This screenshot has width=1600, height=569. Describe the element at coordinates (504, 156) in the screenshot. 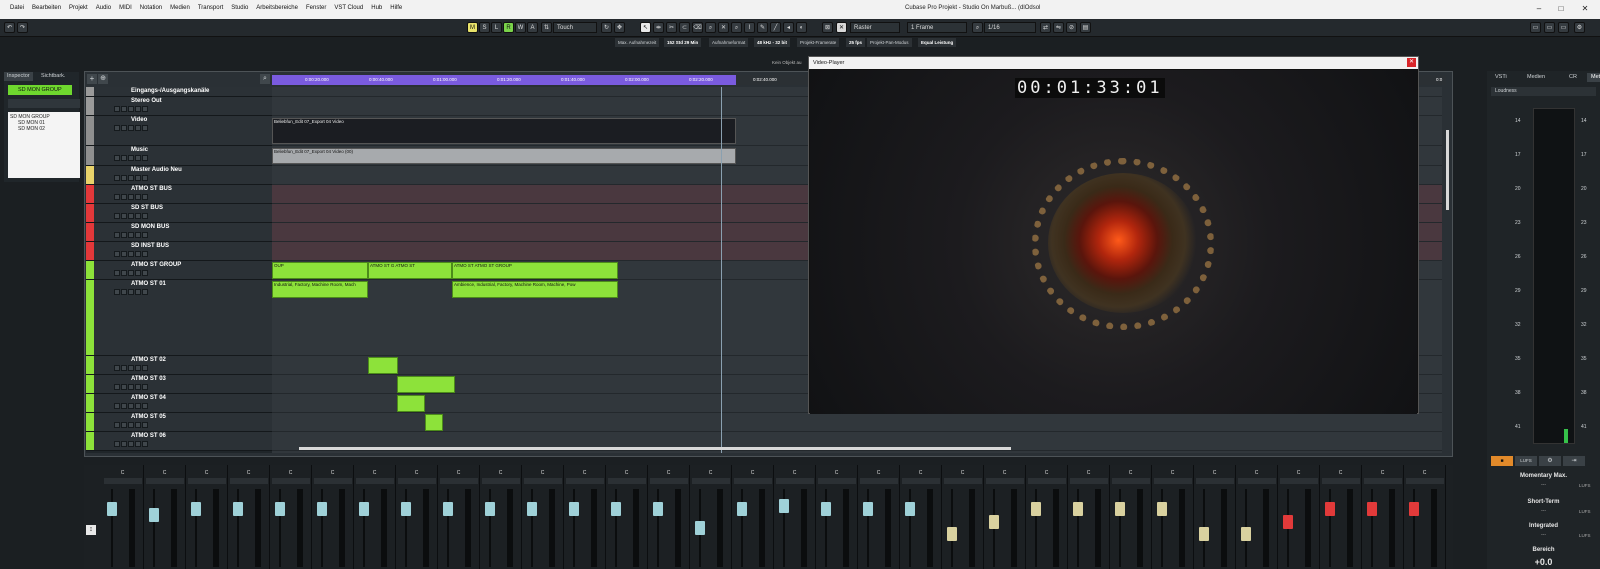

I see `music-event: Beliebfun_Edit 07_Export 04 Video (00)` at that location.